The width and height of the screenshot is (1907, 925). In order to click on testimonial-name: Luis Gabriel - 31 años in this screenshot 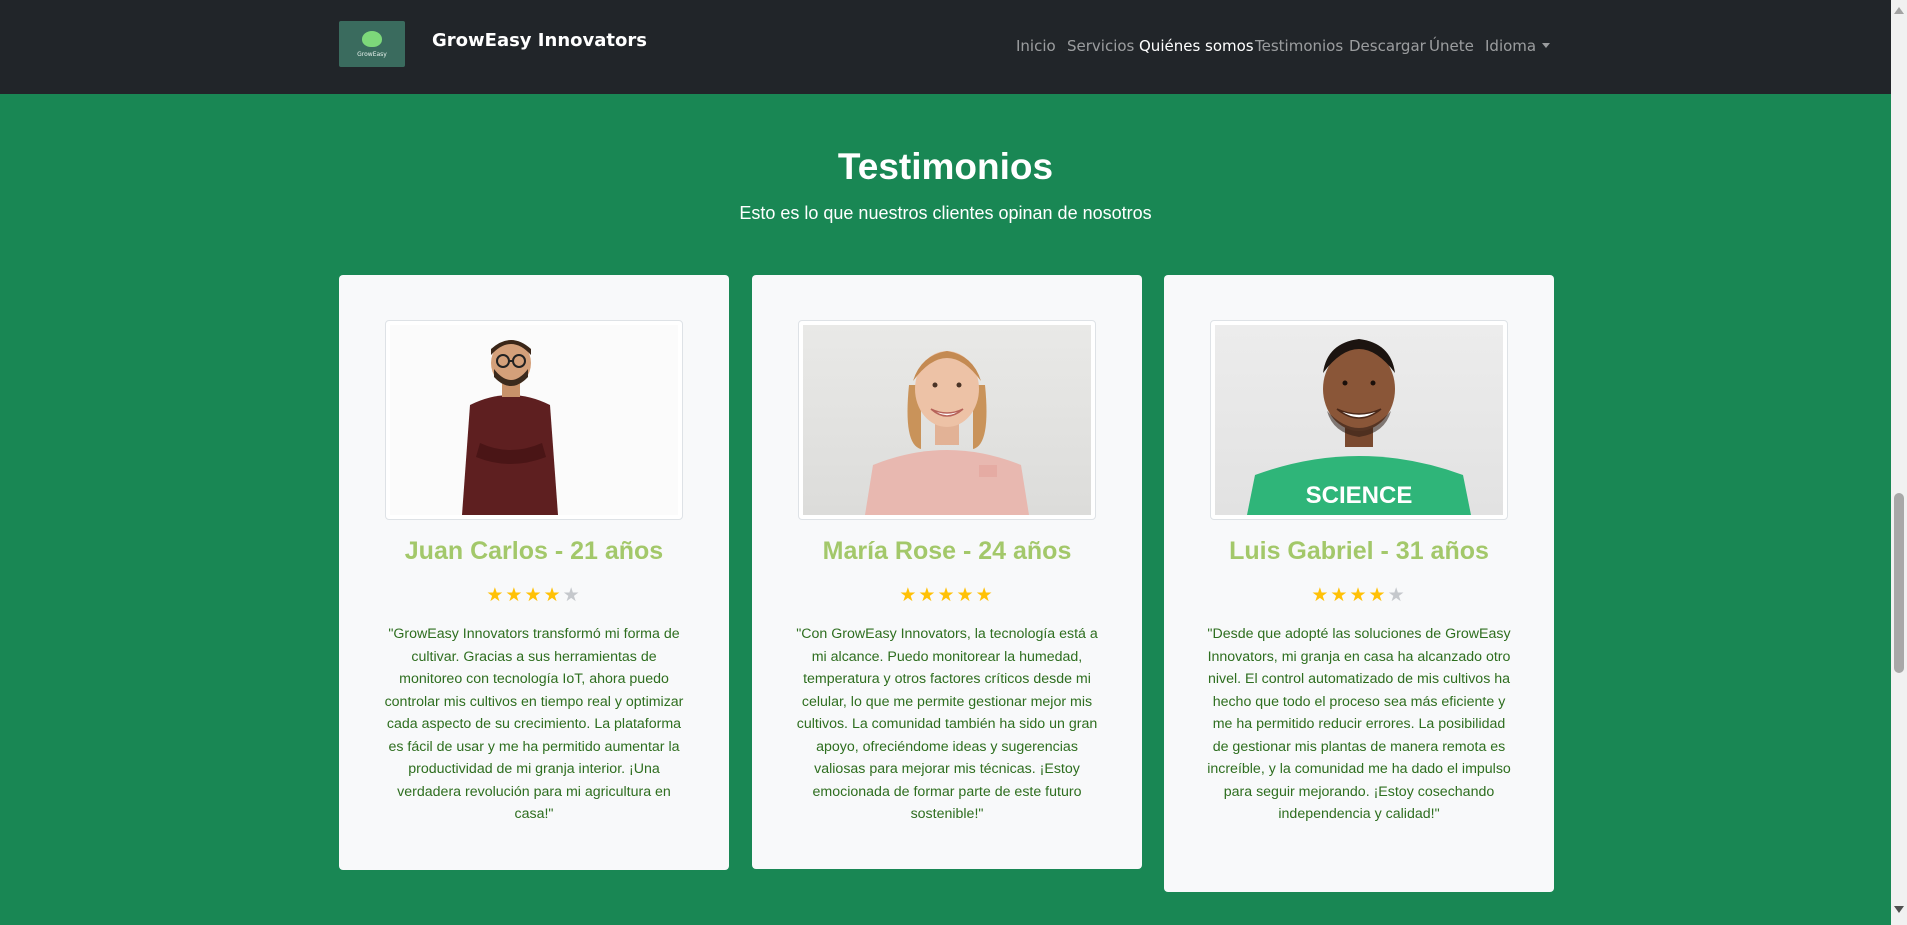, I will do `click(1359, 551)`.